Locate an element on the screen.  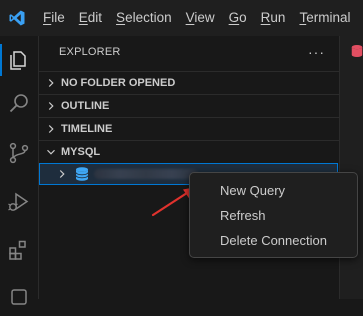
redacted-connection-name is located at coordinates (146, 174).